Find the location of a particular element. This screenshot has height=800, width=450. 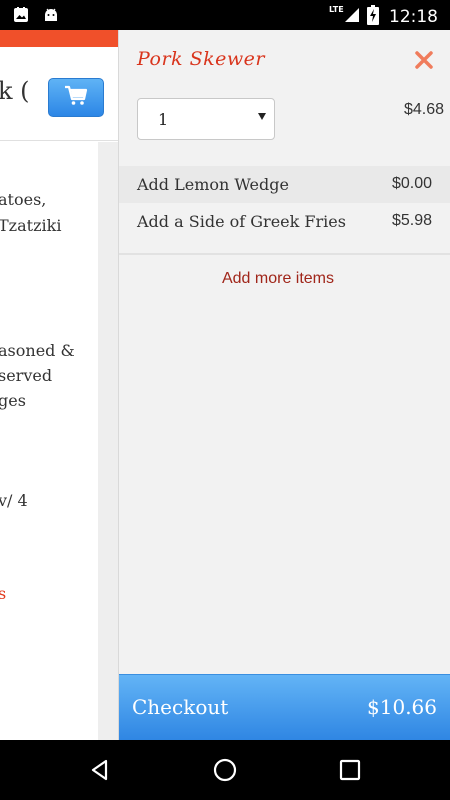

checkout-label: Checkout is located at coordinates (180, 707).